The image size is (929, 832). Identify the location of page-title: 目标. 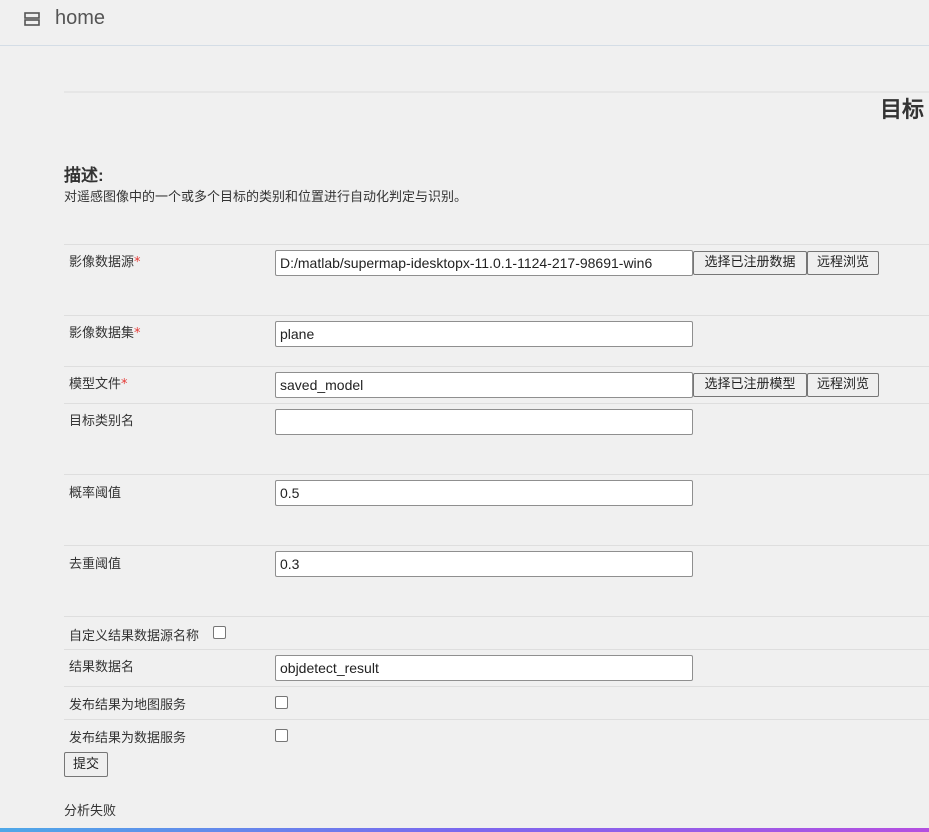
(902, 109).